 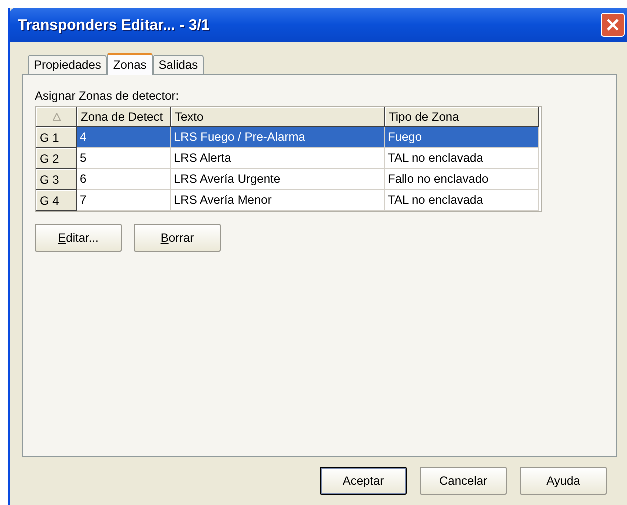 I want to click on section-label: Asignar Zonas de detector:, so click(x=107, y=96).